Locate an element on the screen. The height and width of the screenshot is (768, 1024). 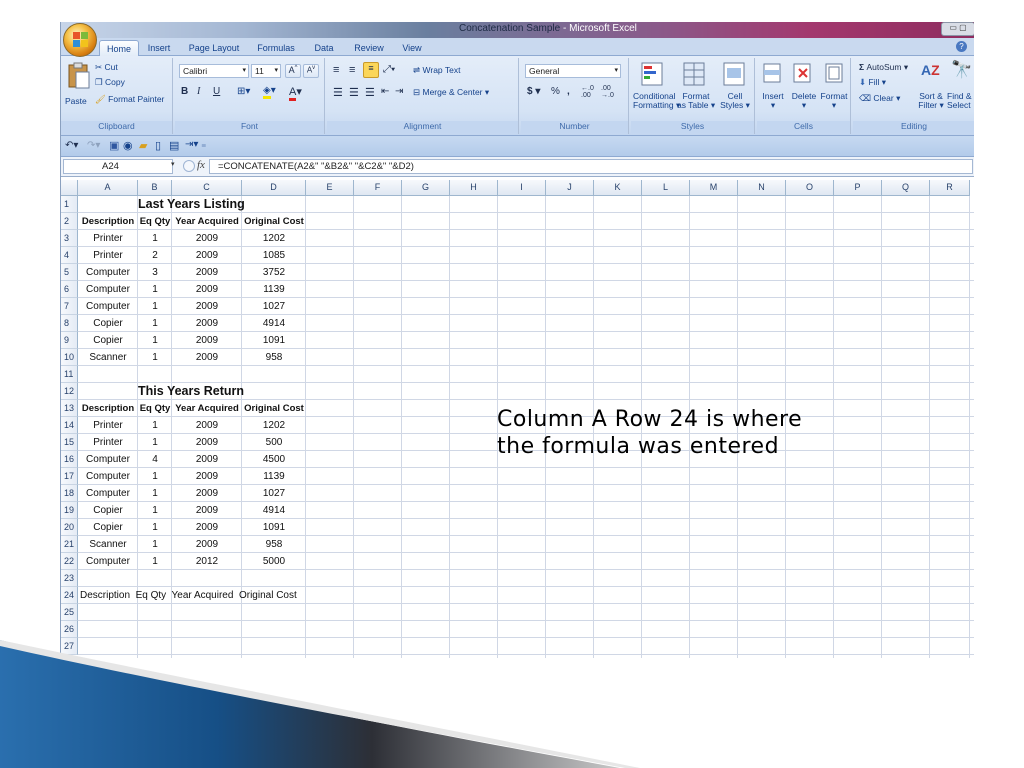
table-cell: 1027 is located at coordinates (274, 493).